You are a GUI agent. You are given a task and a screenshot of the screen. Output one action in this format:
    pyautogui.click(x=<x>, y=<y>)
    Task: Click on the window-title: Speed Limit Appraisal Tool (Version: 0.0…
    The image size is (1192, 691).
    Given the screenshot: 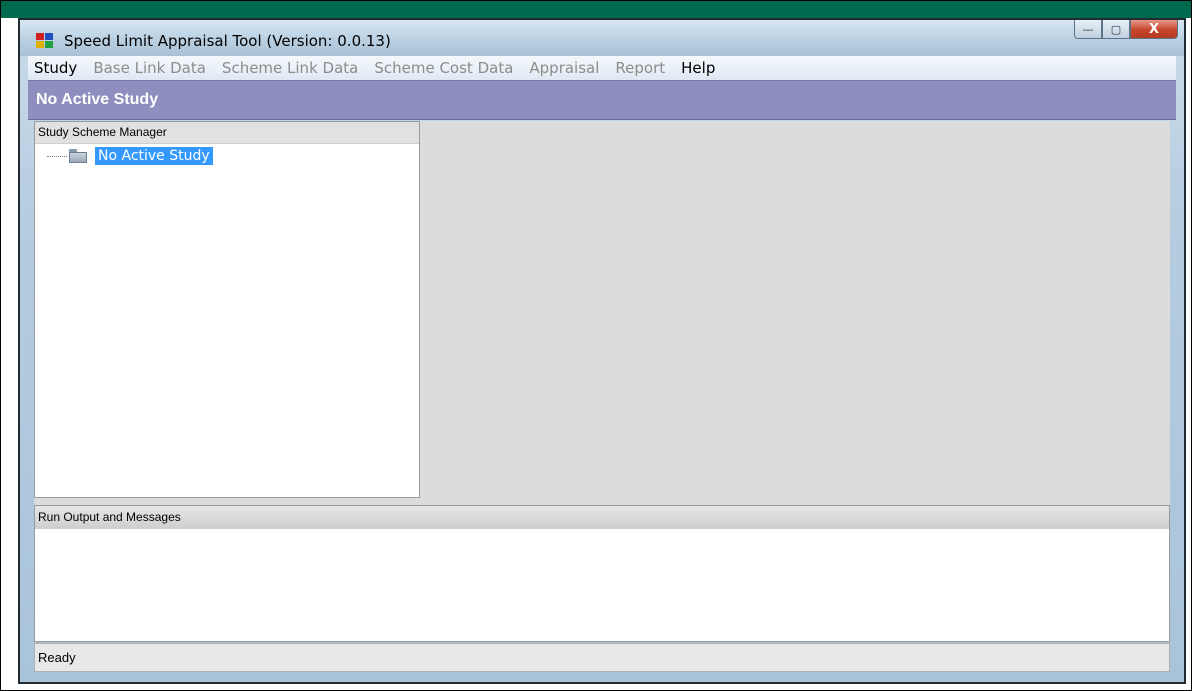 What is the action you would take?
    pyautogui.click(x=227, y=41)
    